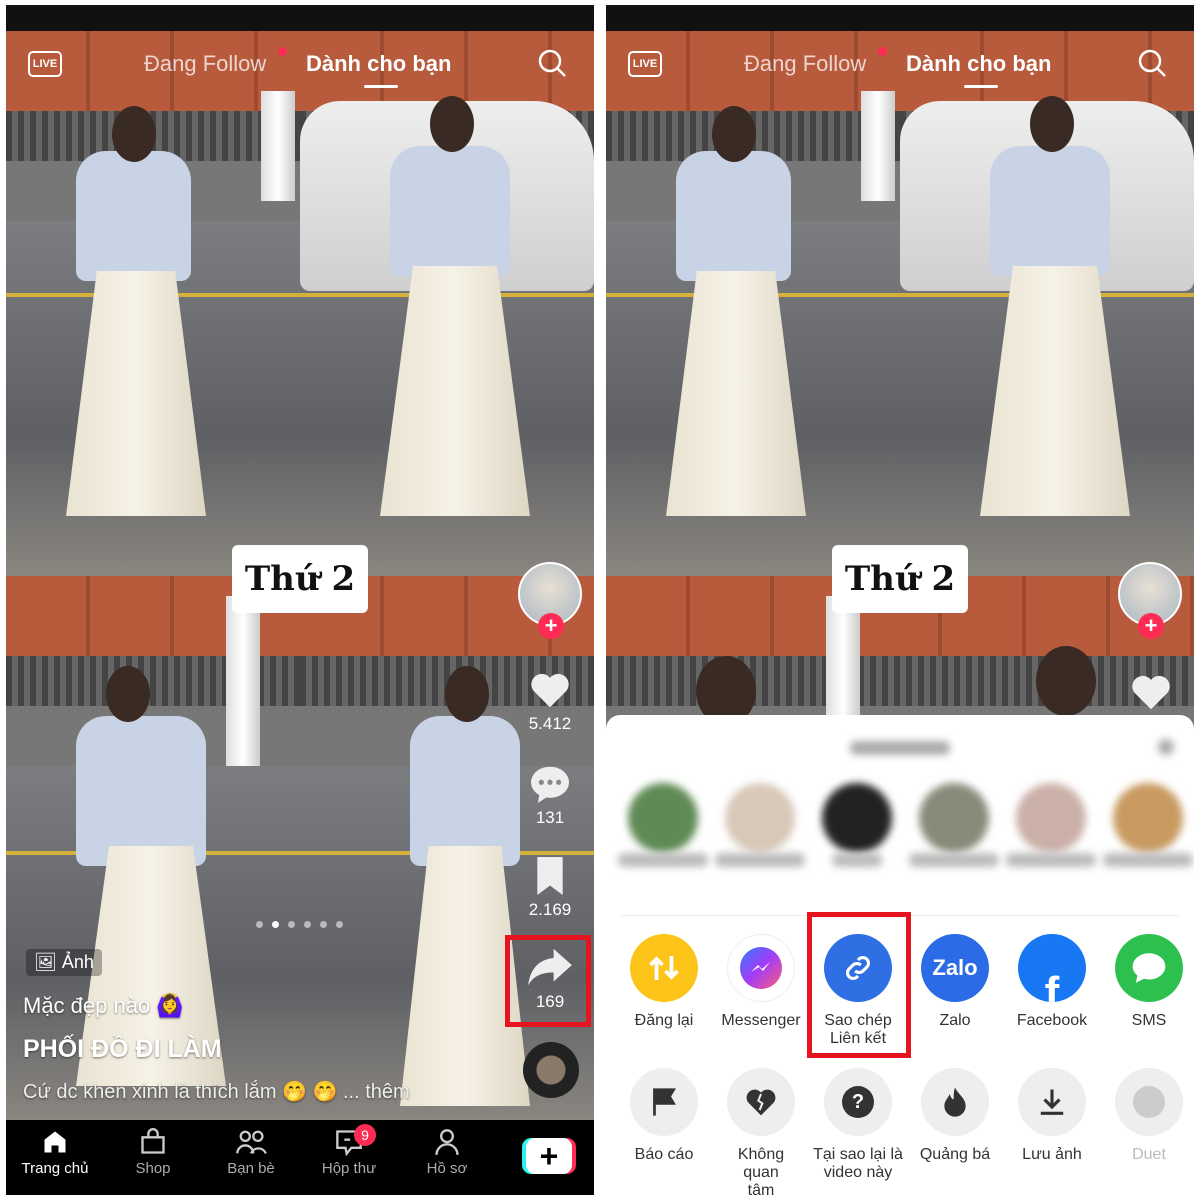 This screenshot has width=1200, height=1200. I want to click on bookmark-icon, so click(550, 876).